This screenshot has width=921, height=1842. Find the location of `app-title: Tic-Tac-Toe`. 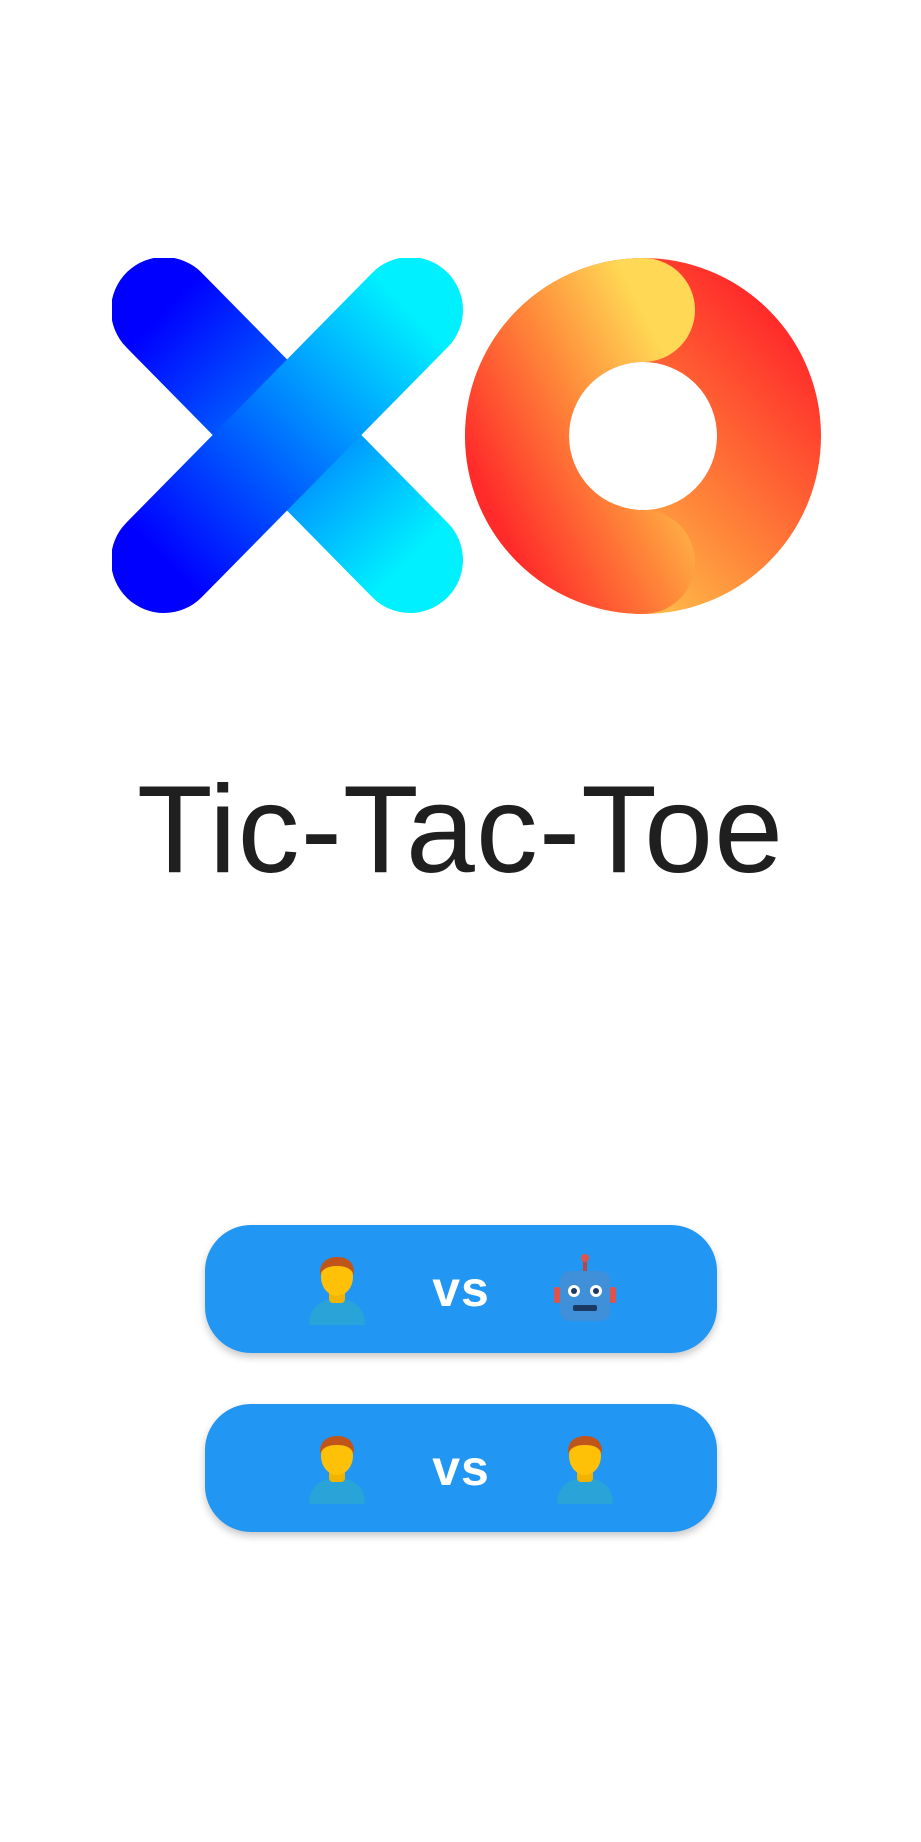

app-title: Tic-Tac-Toe is located at coordinates (460, 830).